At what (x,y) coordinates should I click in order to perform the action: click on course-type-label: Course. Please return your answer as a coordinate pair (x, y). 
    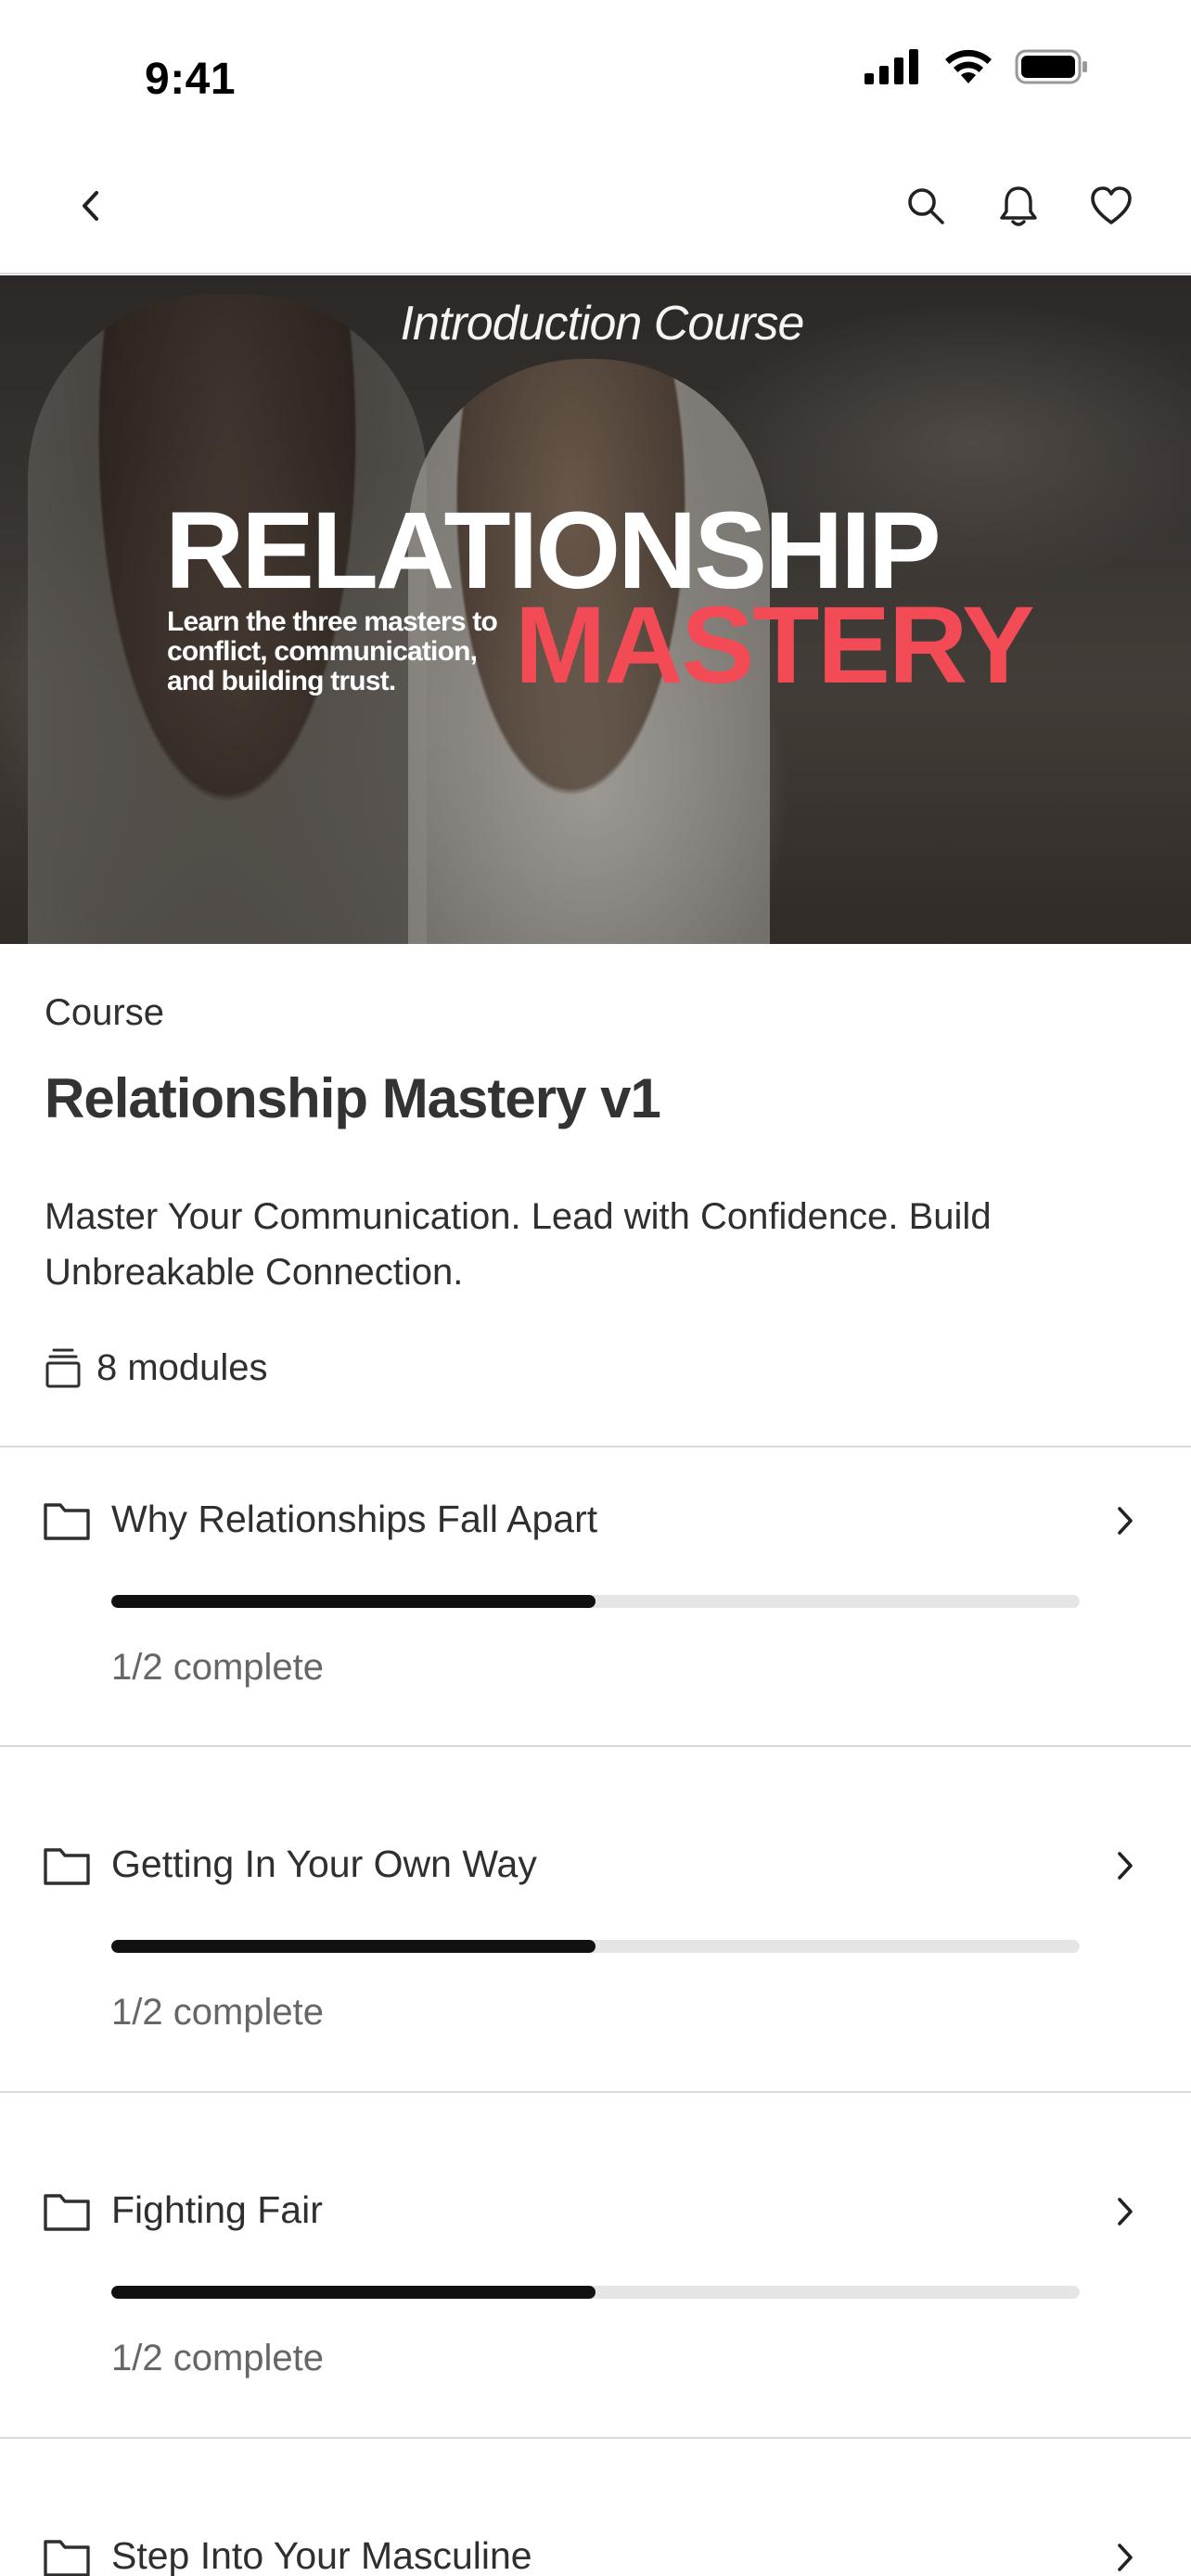
    Looking at the image, I should click on (104, 1012).